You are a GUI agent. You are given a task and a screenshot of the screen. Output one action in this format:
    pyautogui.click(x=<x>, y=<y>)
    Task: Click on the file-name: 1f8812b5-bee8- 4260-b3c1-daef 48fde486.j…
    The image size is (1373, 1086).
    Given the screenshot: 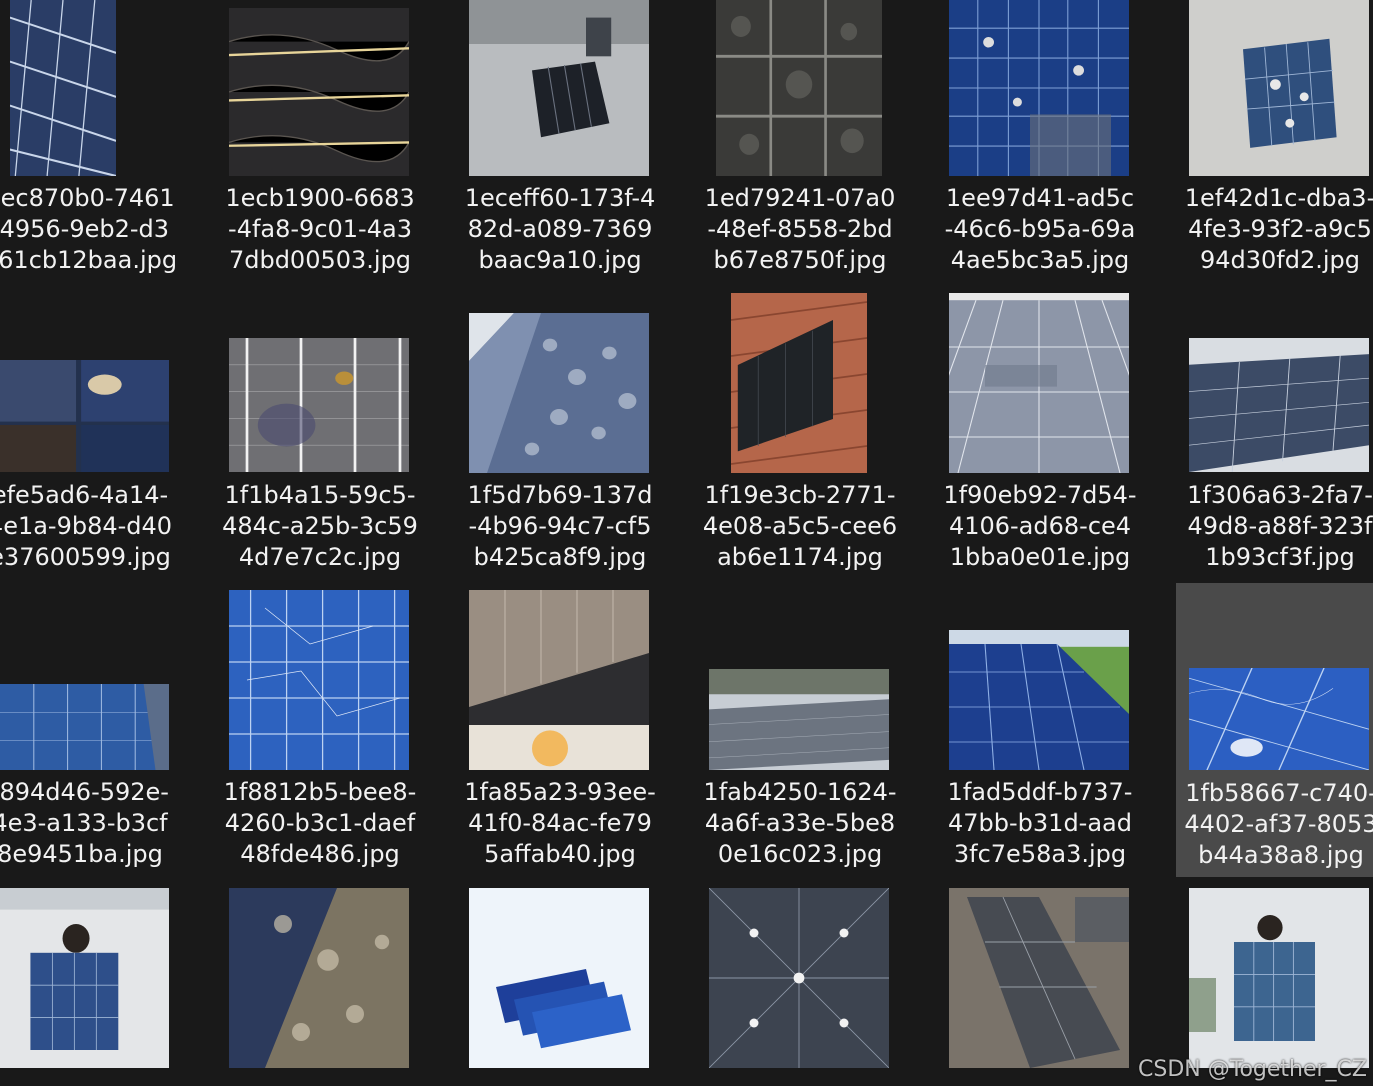 What is the action you would take?
    pyautogui.click(x=320, y=823)
    